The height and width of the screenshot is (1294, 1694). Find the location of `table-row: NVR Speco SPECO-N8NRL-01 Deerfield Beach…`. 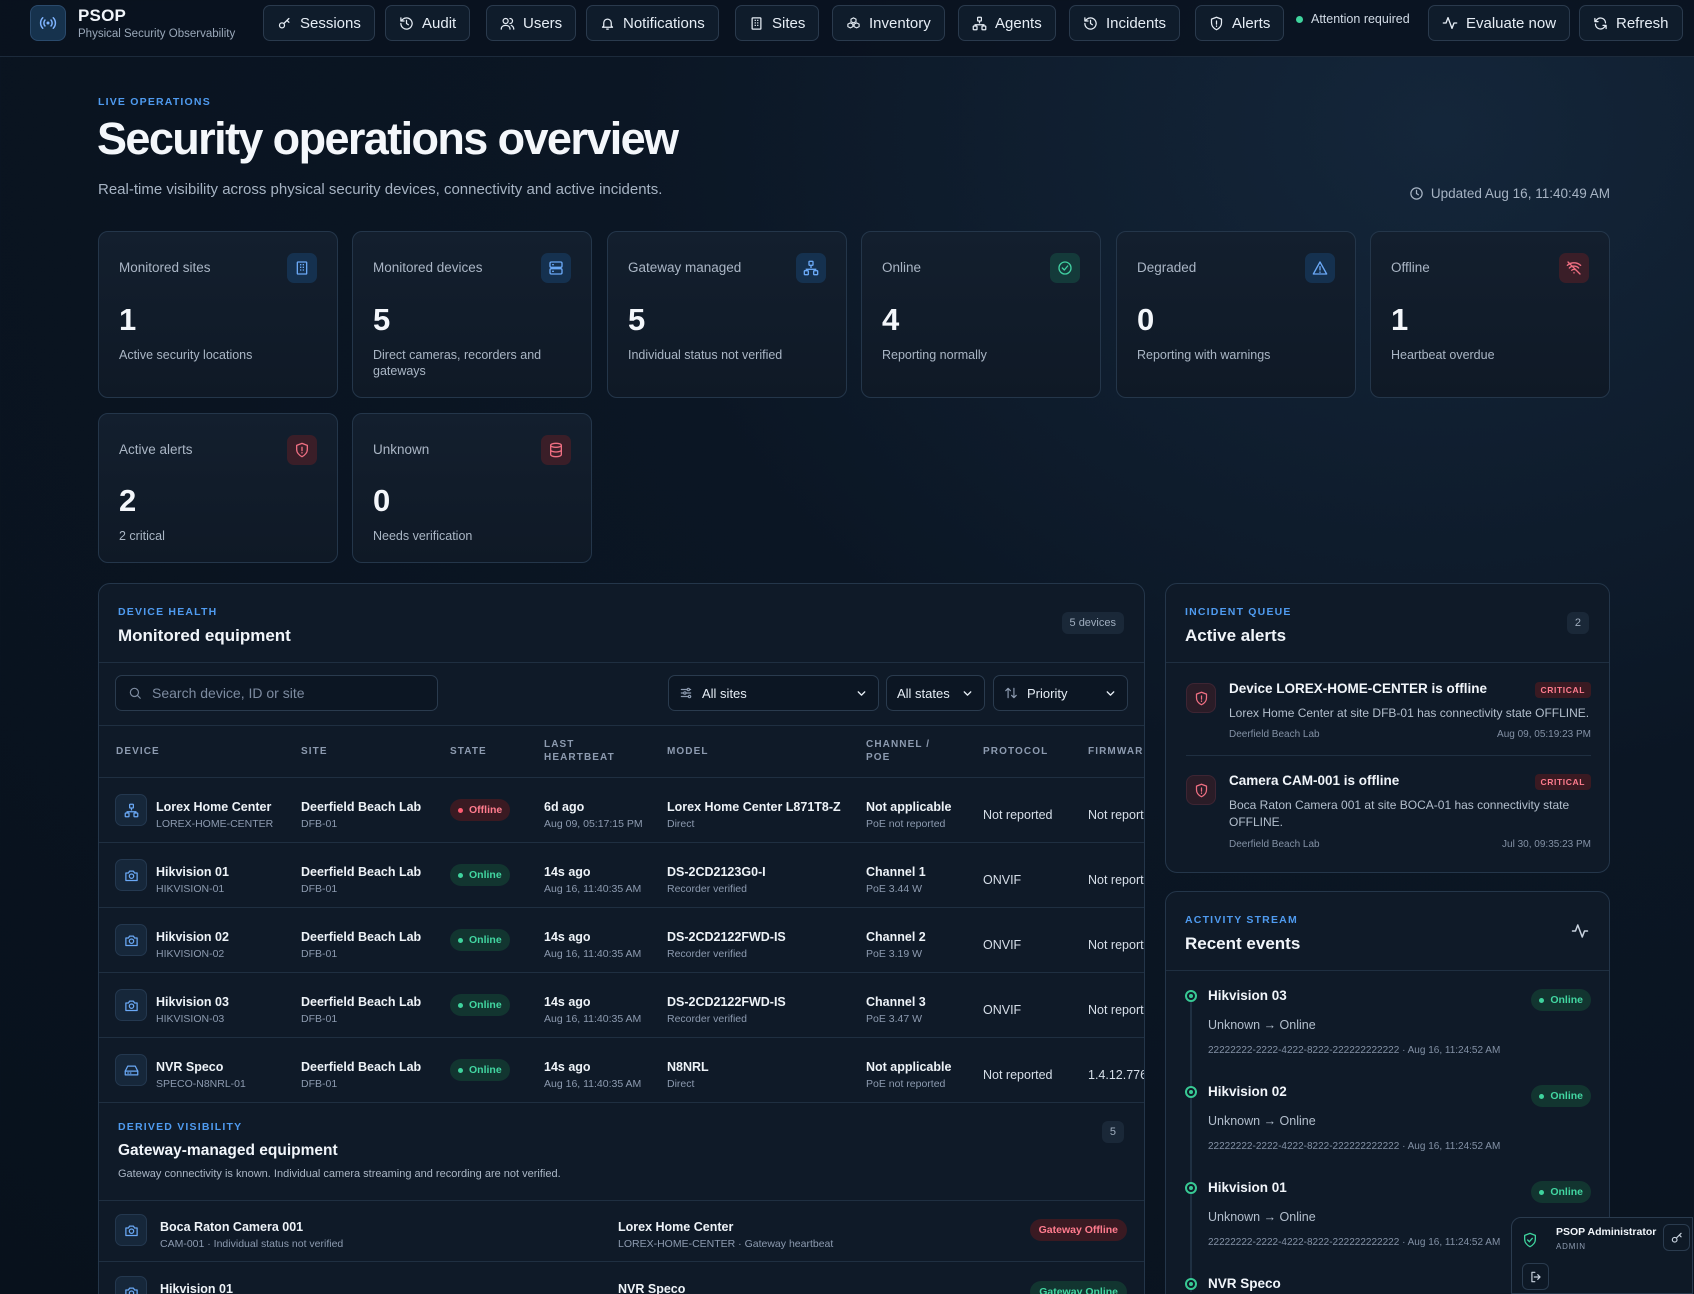

table-row: NVR Speco SPECO-N8NRL-01 Deerfield Beach… is located at coordinates (621, 1069).